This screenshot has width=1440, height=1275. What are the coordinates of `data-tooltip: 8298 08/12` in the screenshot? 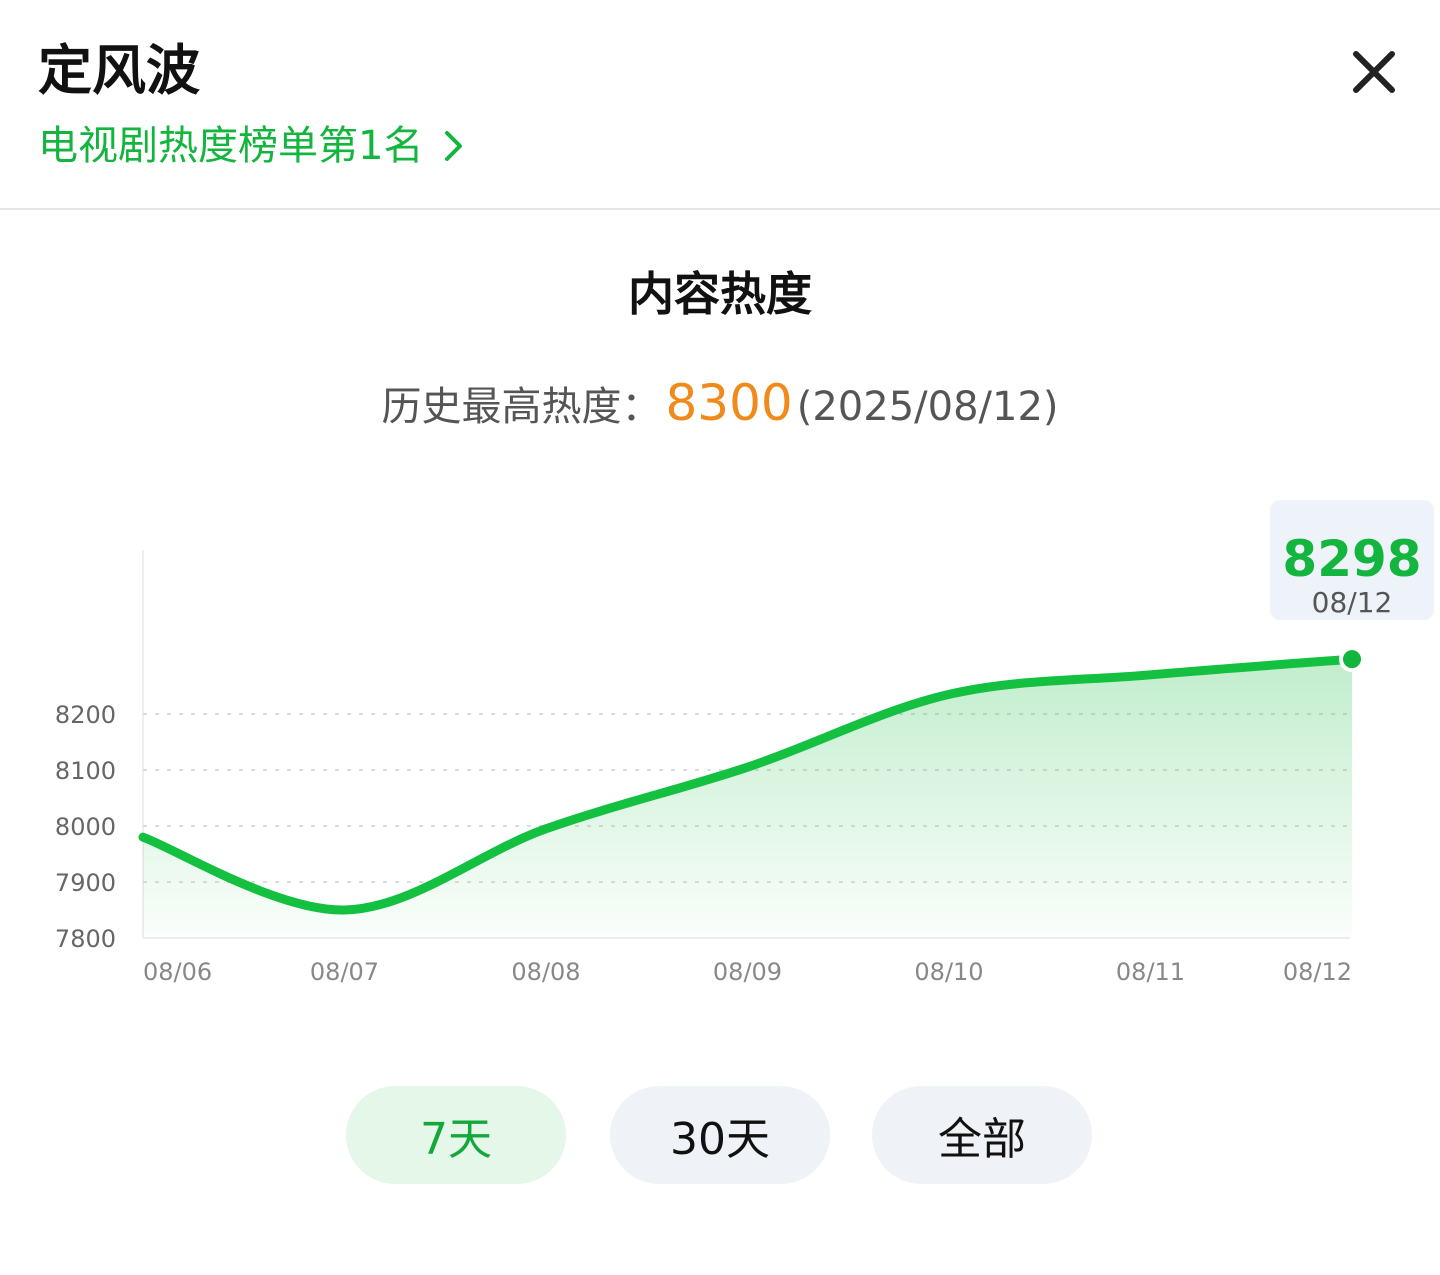 It's located at (1352, 560).